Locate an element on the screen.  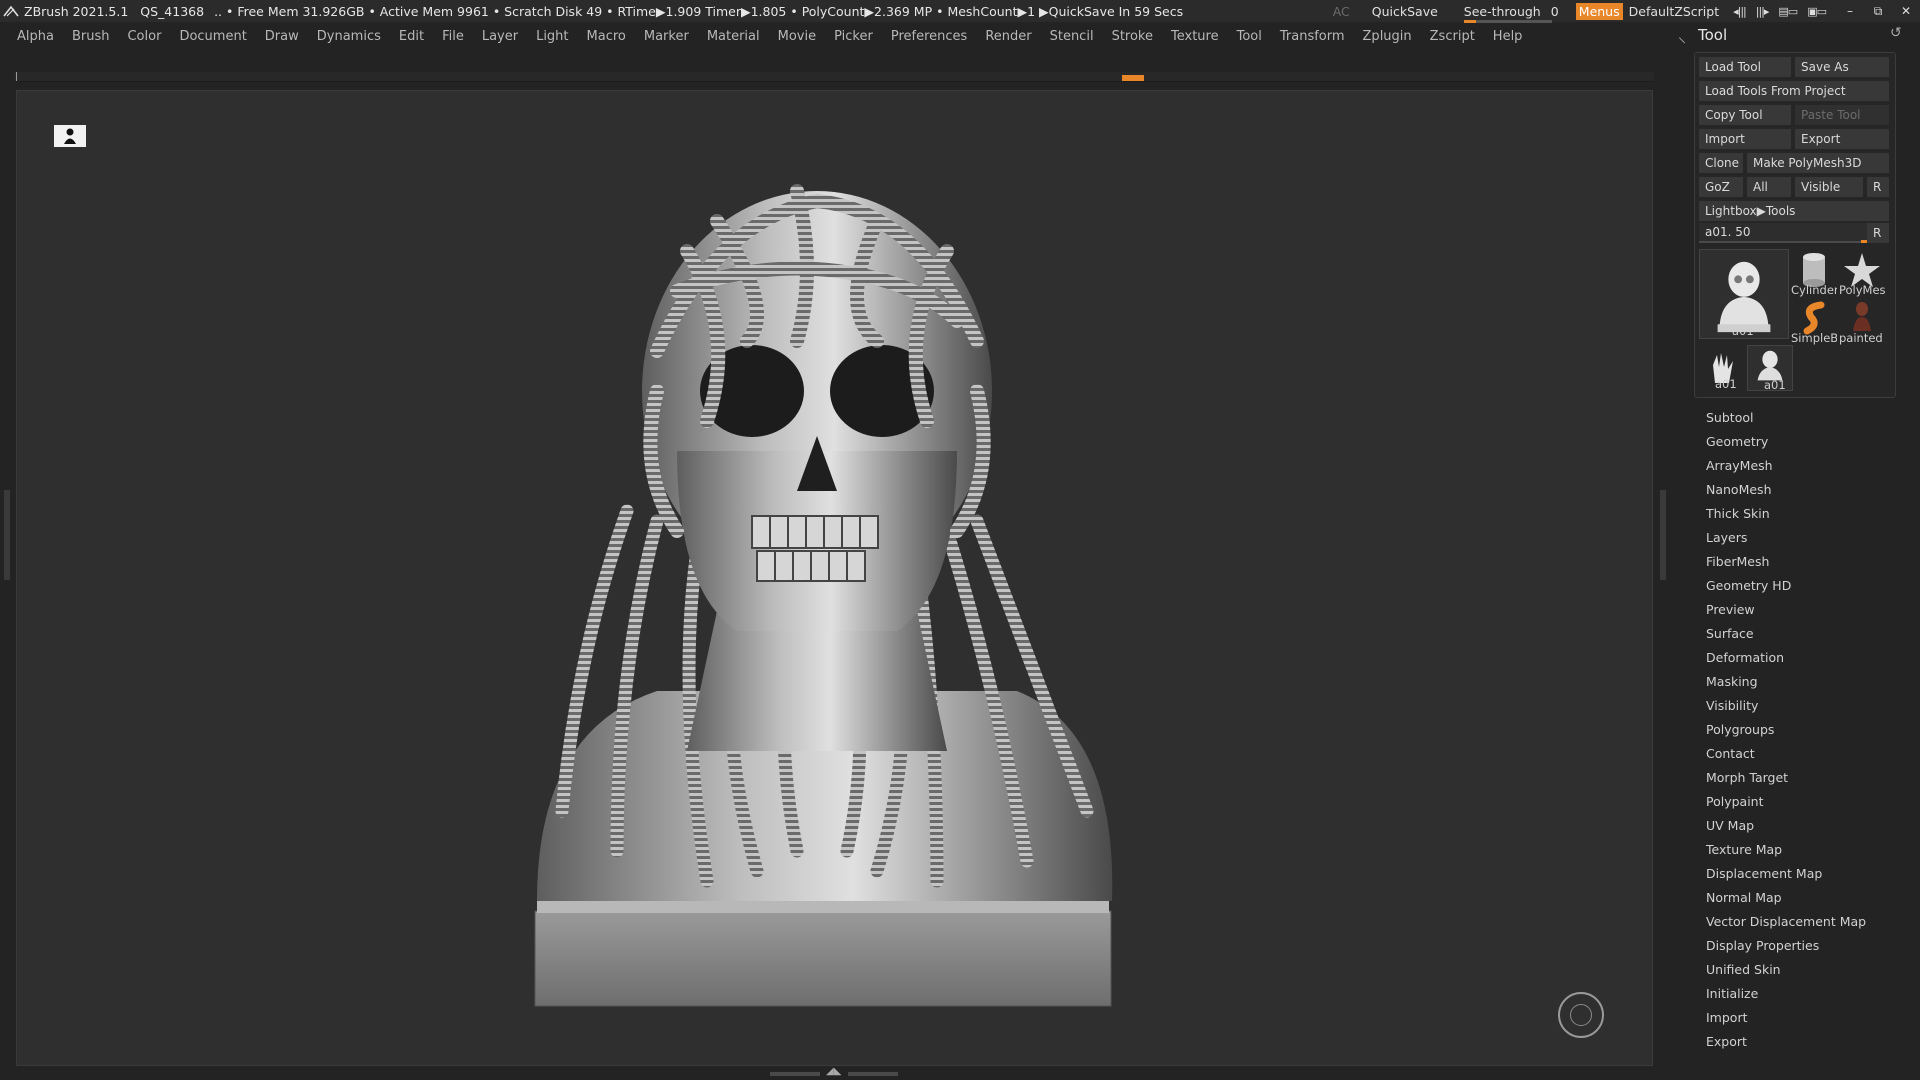
menu-stencil: Stencil is located at coordinates (1072, 36).